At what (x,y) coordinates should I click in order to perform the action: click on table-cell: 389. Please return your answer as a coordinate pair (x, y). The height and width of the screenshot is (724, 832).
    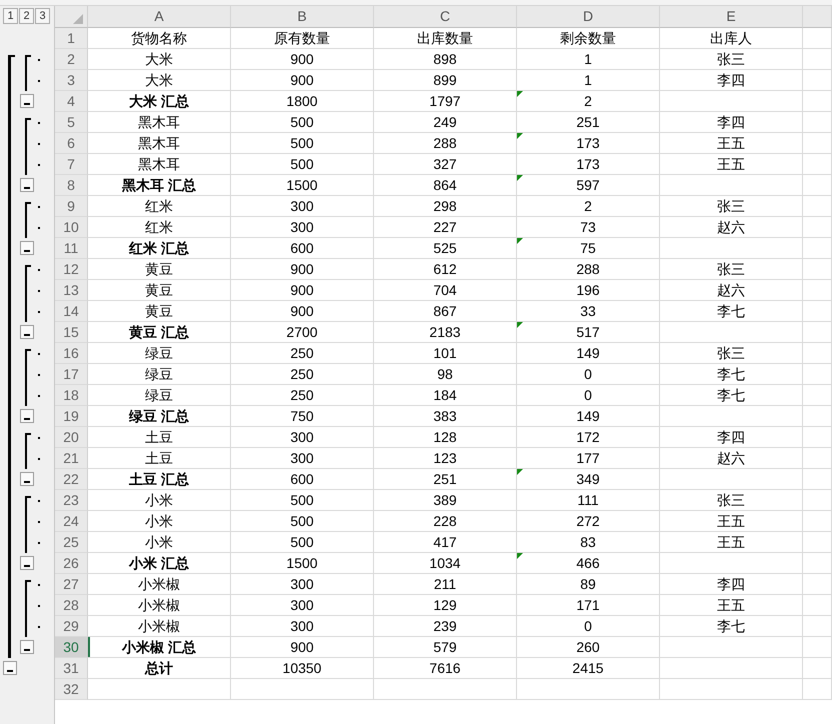
    Looking at the image, I should click on (445, 500).